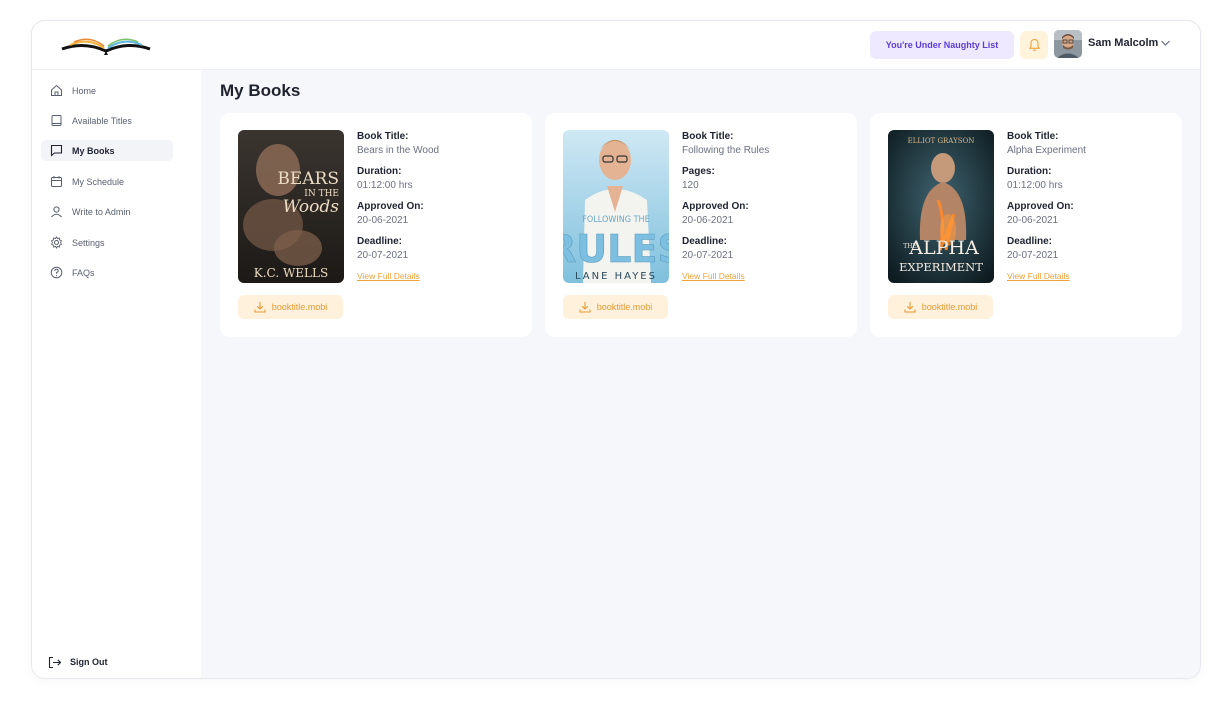 This screenshot has width=1230, height=718. I want to click on notification-button, so click(1034, 45).